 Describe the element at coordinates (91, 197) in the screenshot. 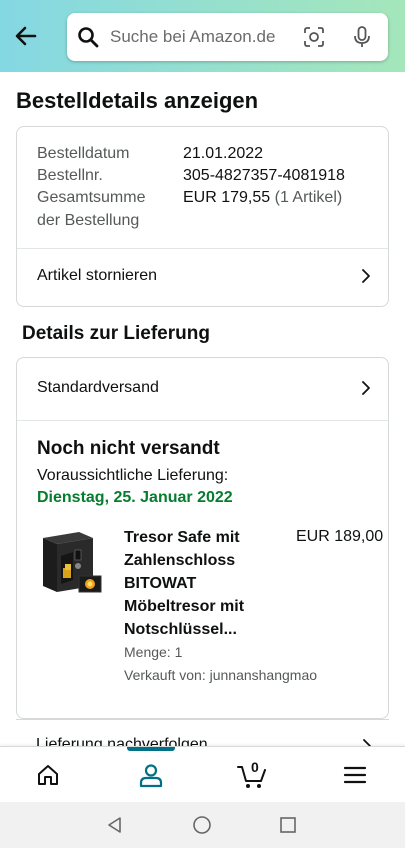

I see `order-total-label-line1: Gesamtsumme` at that location.